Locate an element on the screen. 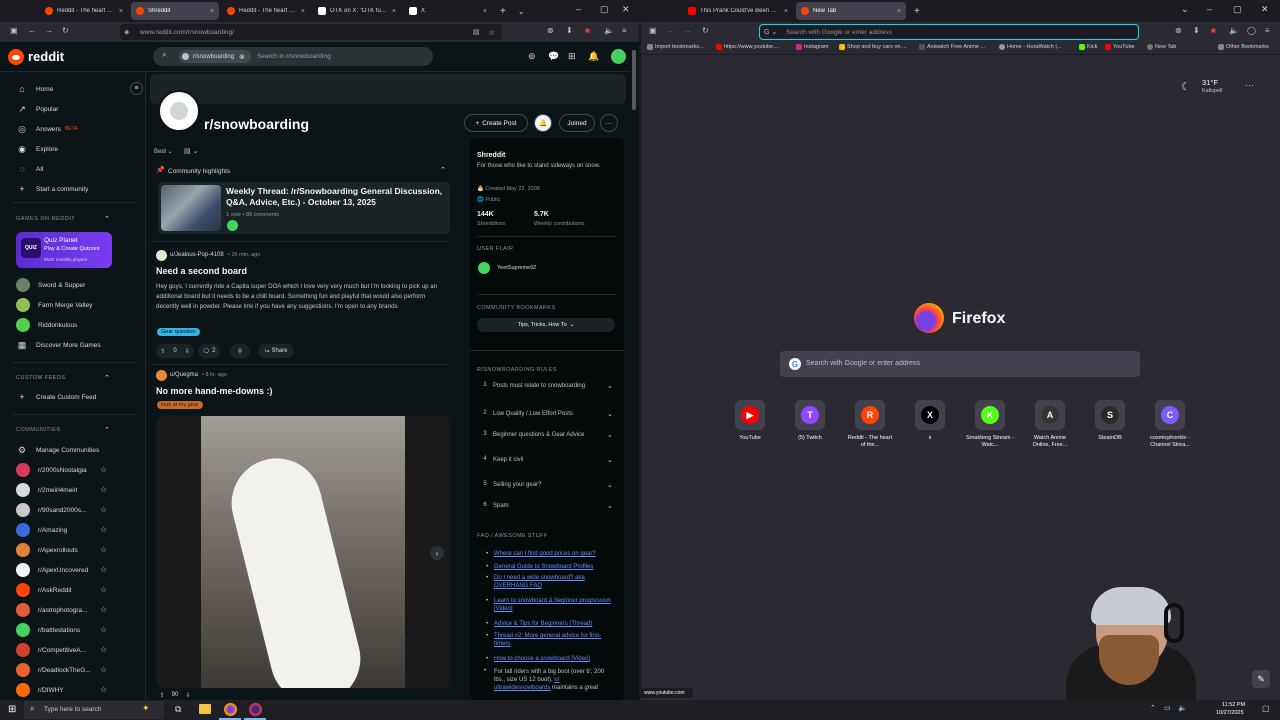  user-flair-name: YeetSupreme92 is located at coordinates (516, 268).